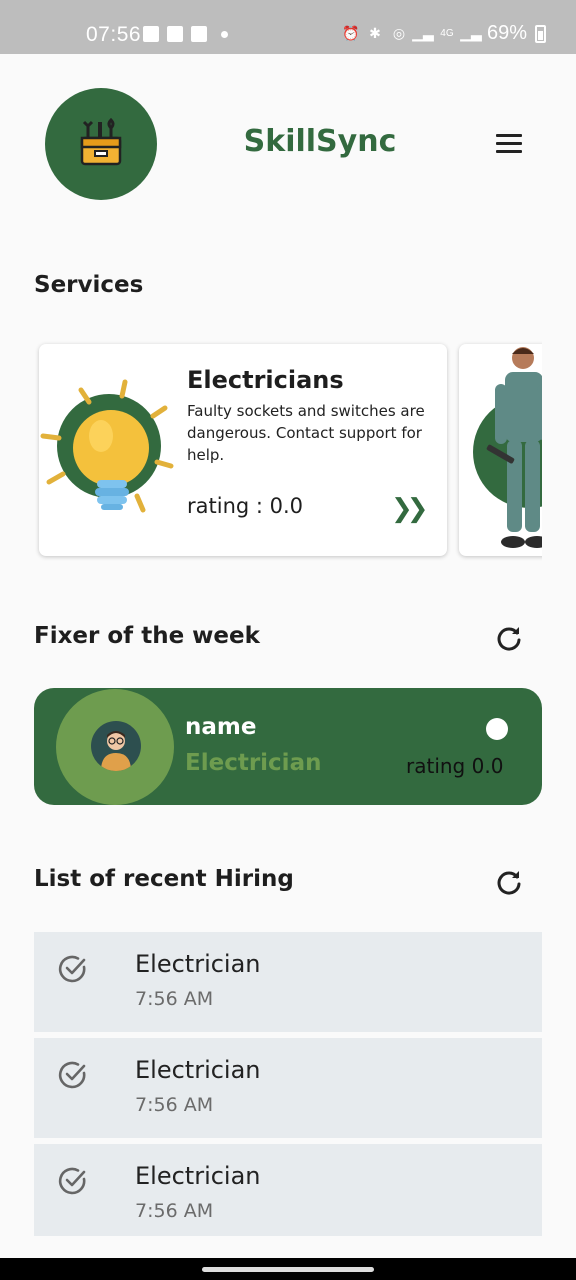 Image resolution: width=576 pixels, height=1280 pixels. I want to click on toolbox-icon, so click(101, 142).